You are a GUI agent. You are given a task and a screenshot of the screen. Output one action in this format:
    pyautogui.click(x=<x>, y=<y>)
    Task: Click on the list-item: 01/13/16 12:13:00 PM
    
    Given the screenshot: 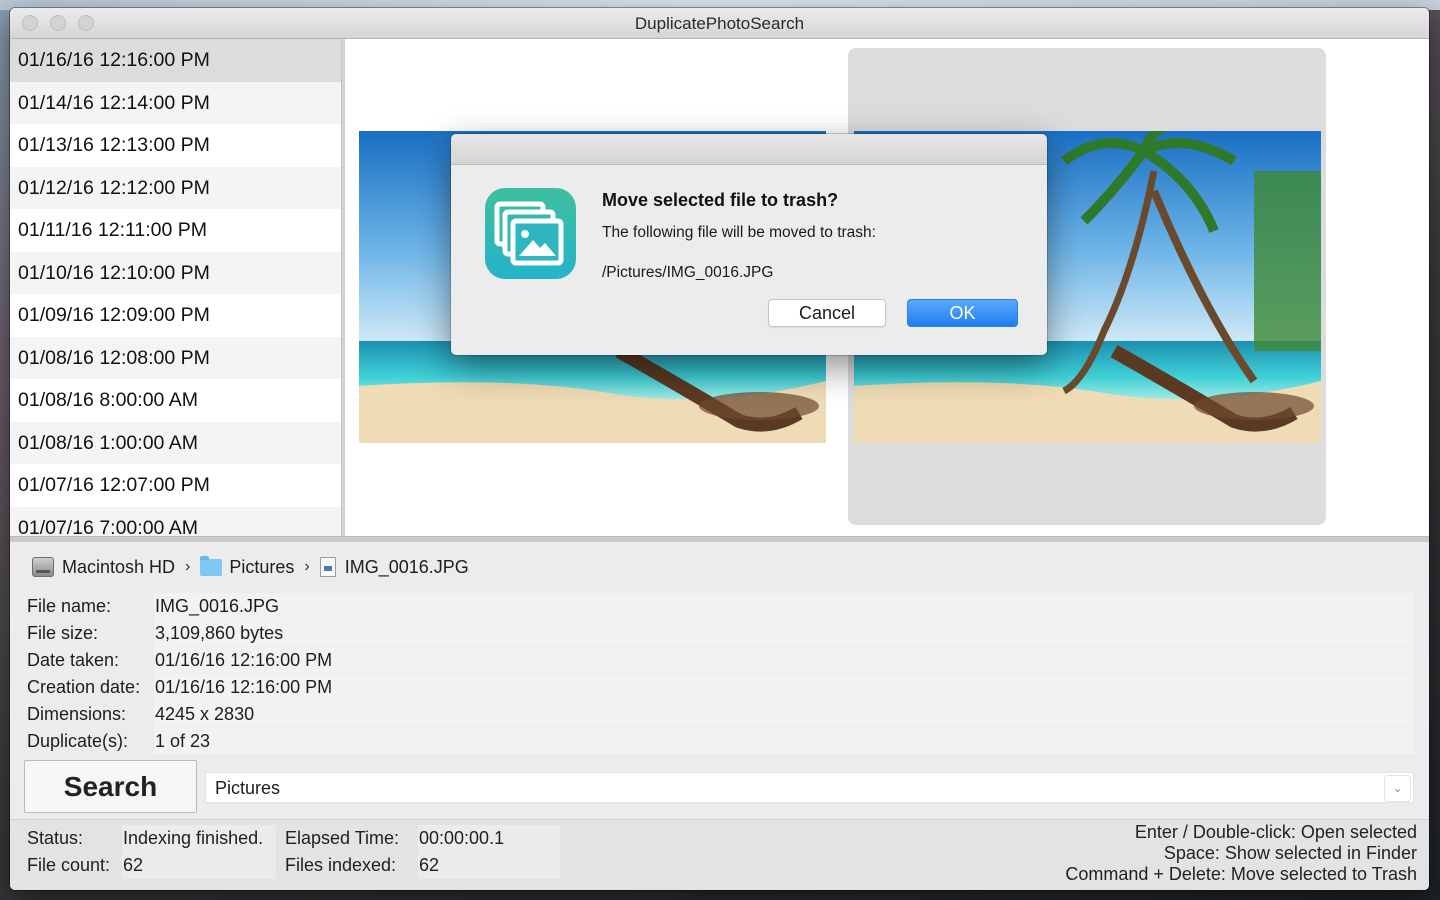 What is the action you would take?
    pyautogui.click(x=175, y=145)
    